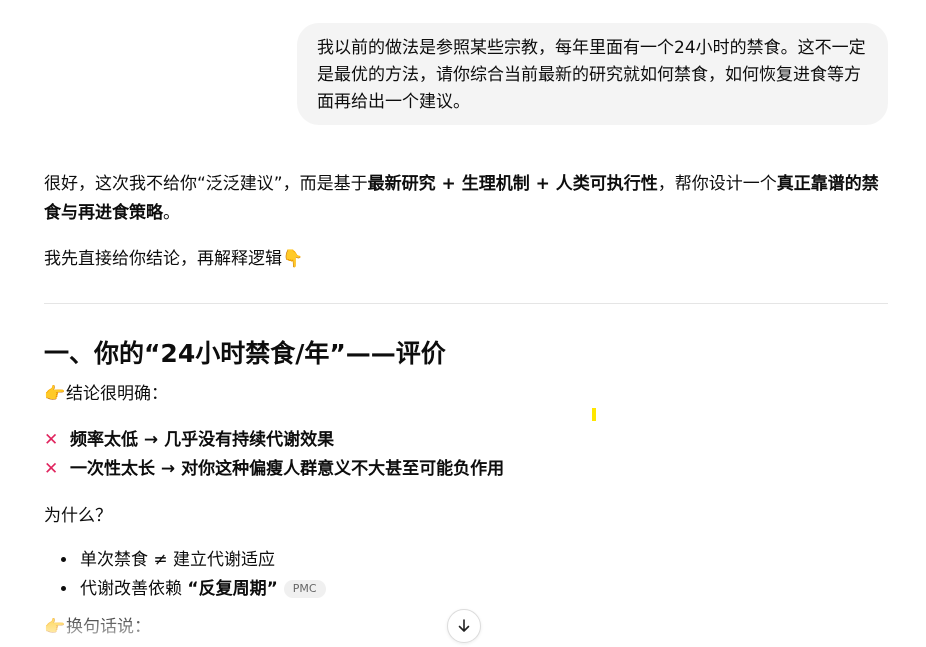 The image size is (926, 647). I want to click on logic-line: 我先直接给你结论，再解释逻辑👇, so click(466, 259).